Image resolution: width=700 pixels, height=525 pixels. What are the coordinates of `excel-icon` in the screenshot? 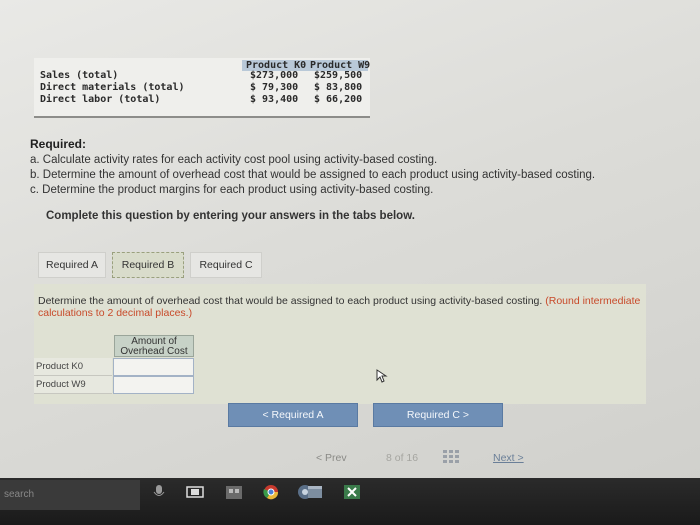 It's located at (352, 492).